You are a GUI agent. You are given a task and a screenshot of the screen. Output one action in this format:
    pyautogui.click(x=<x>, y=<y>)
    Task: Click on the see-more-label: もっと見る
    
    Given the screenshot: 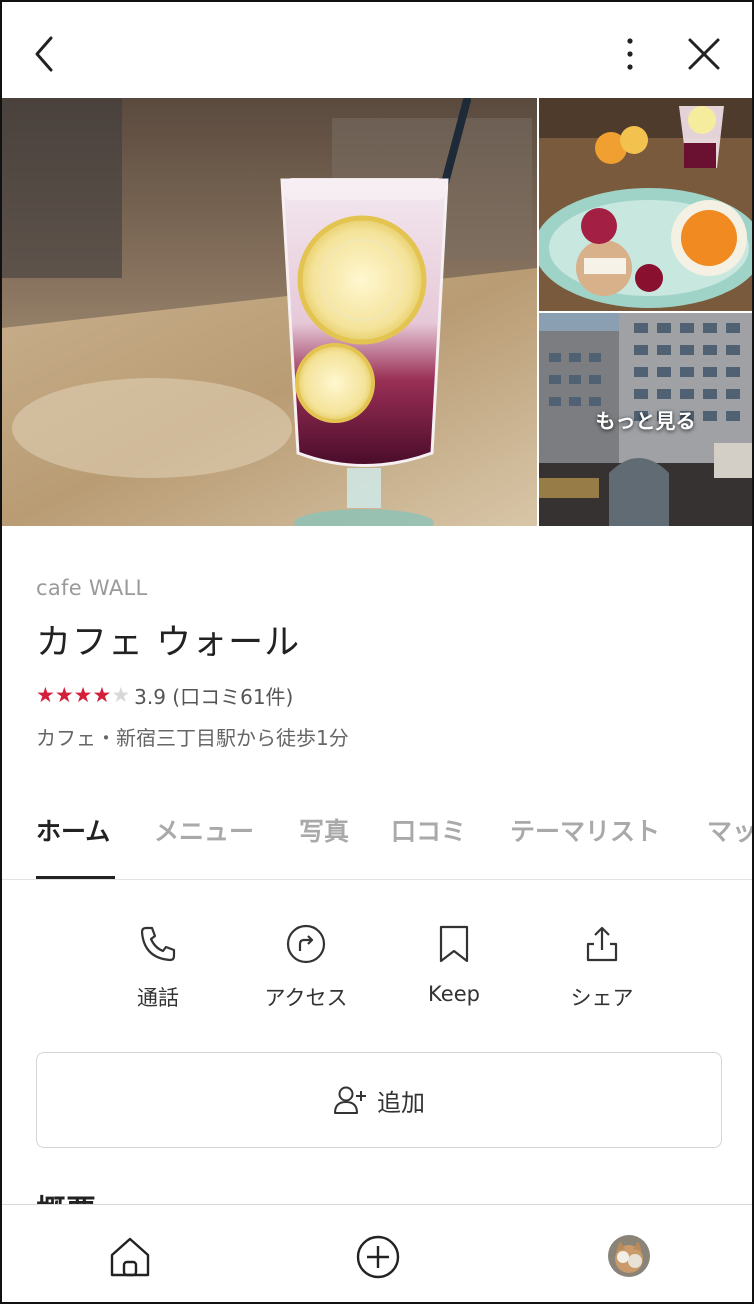 What is the action you would take?
    pyautogui.click(x=645, y=419)
    